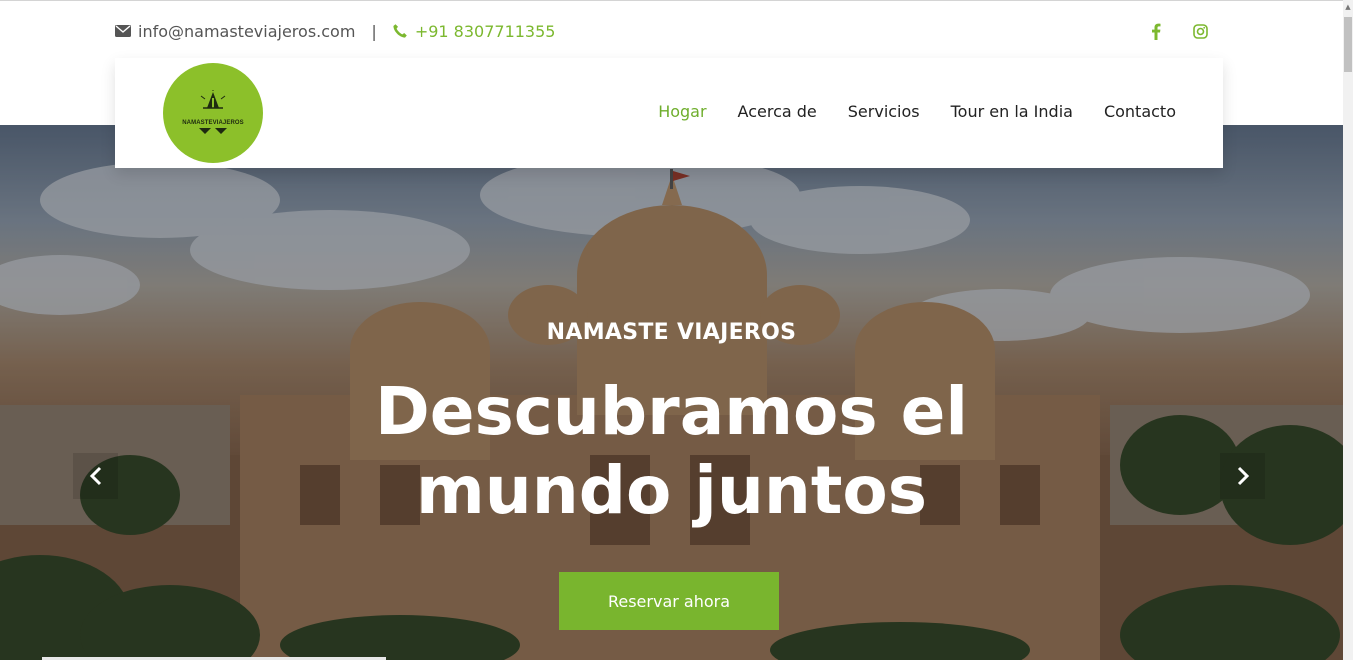  I want to click on chevron-right-icon, so click(1243, 476).